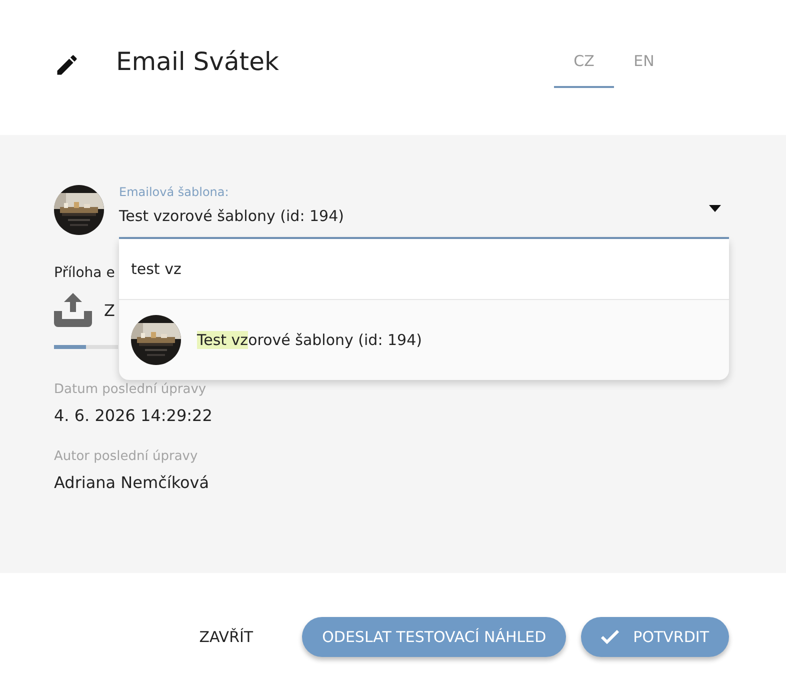 Image resolution: width=786 pixels, height=678 pixels. What do you see at coordinates (198, 61) in the screenshot?
I see `dialog-title: Email Svátek` at bounding box center [198, 61].